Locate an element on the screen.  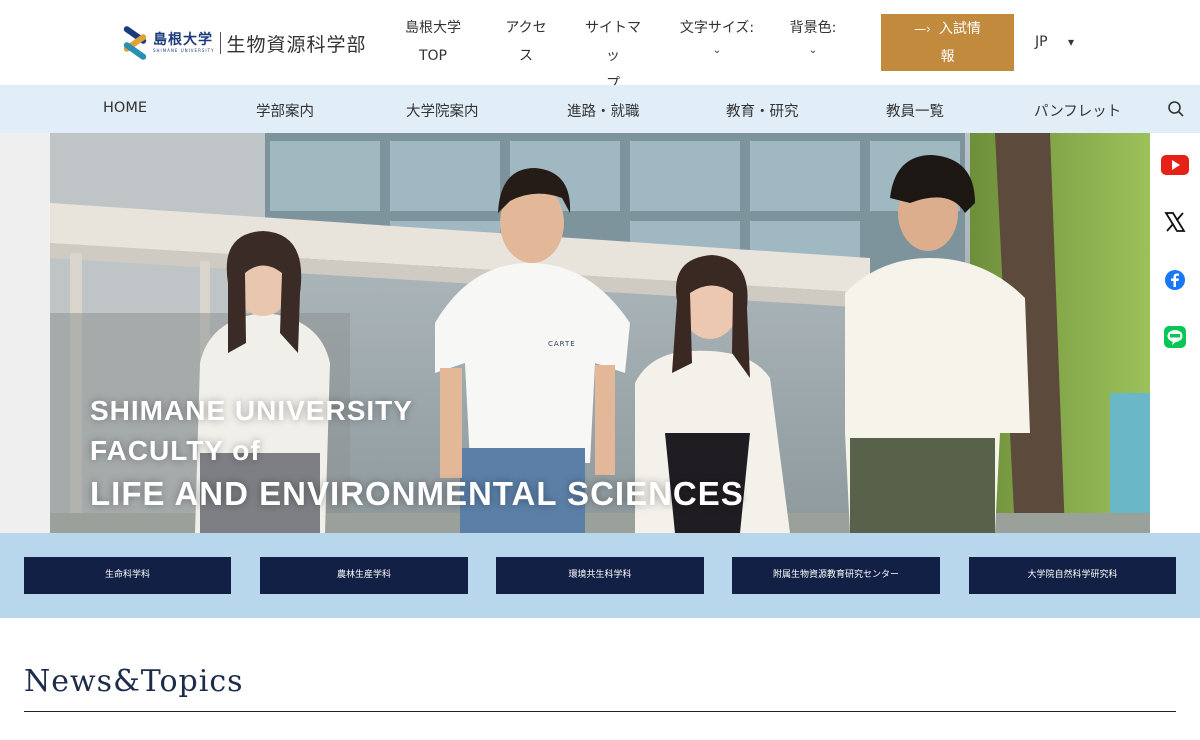
hero-title-line3: LIFE AND ENVIRONMENTAL SCIENCES is located at coordinates (417, 493).